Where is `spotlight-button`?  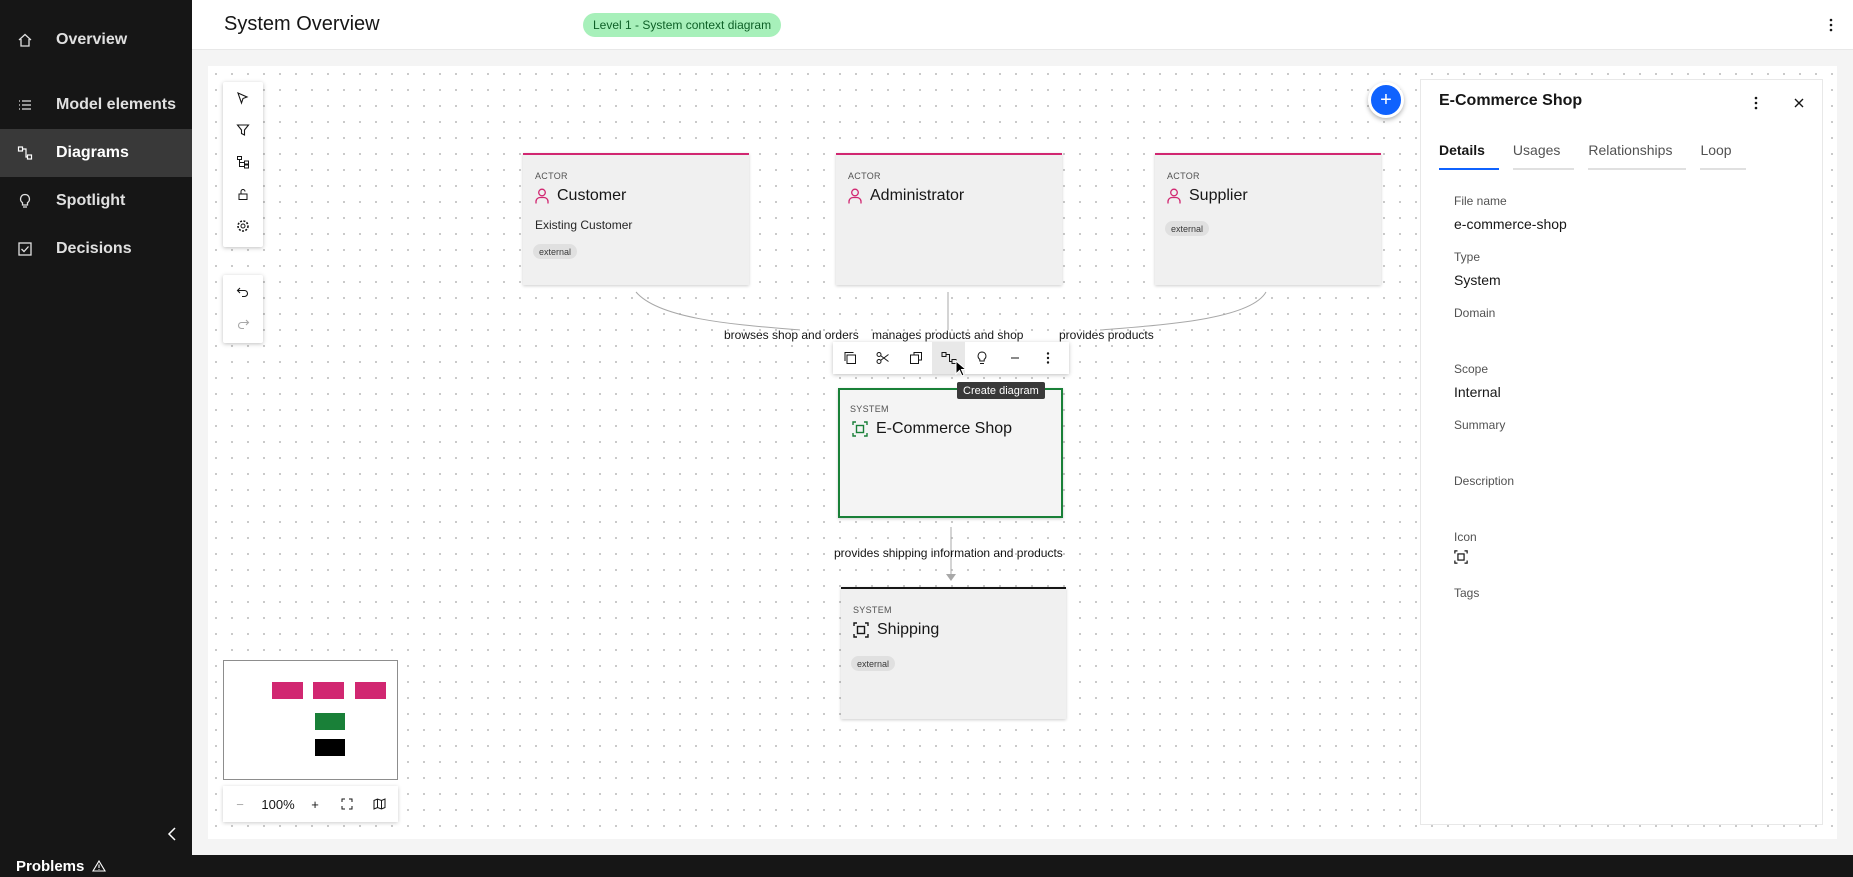 spotlight-button is located at coordinates (981, 358).